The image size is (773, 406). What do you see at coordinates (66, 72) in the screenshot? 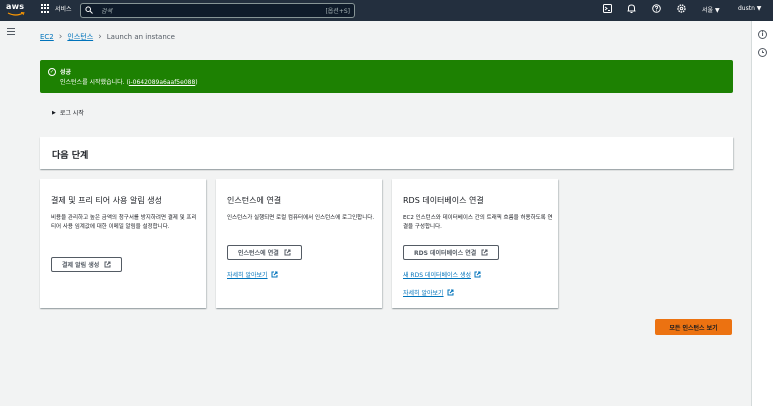
I see `flash-title: 성공` at bounding box center [66, 72].